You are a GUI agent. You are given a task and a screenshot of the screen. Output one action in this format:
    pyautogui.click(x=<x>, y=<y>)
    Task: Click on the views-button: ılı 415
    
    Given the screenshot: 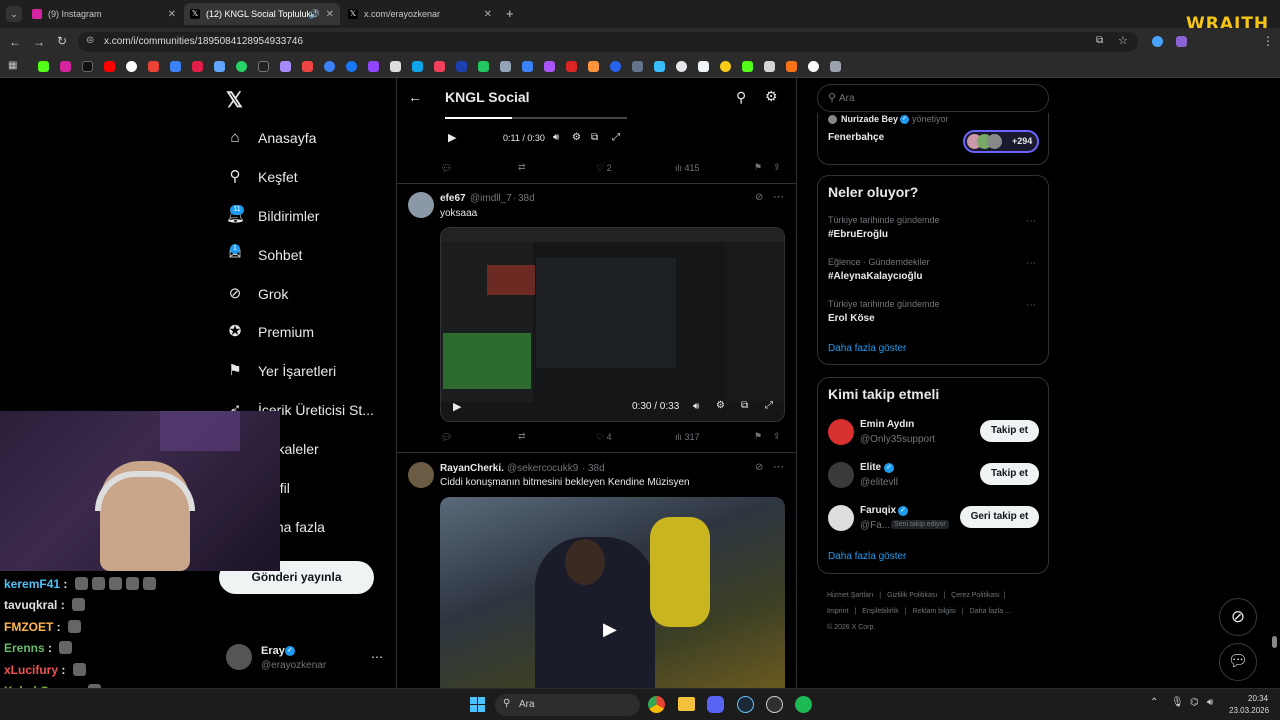 What is the action you would take?
    pyautogui.click(x=687, y=168)
    